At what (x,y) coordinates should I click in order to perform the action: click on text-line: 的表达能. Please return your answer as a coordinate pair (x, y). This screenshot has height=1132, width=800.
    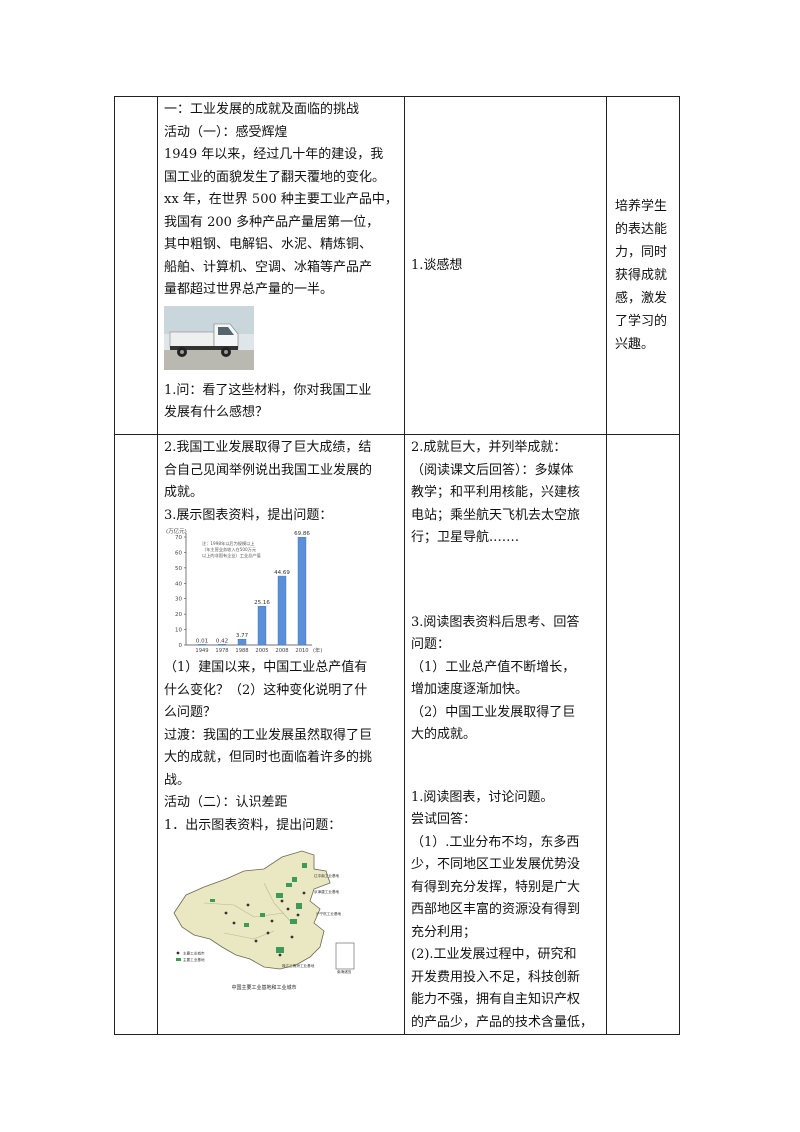
    Looking at the image, I should click on (641, 229).